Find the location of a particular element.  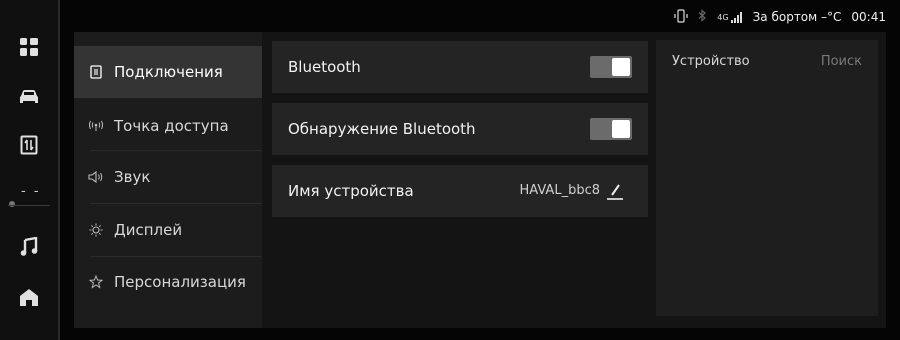

clock: 00:41 is located at coordinates (868, 17).